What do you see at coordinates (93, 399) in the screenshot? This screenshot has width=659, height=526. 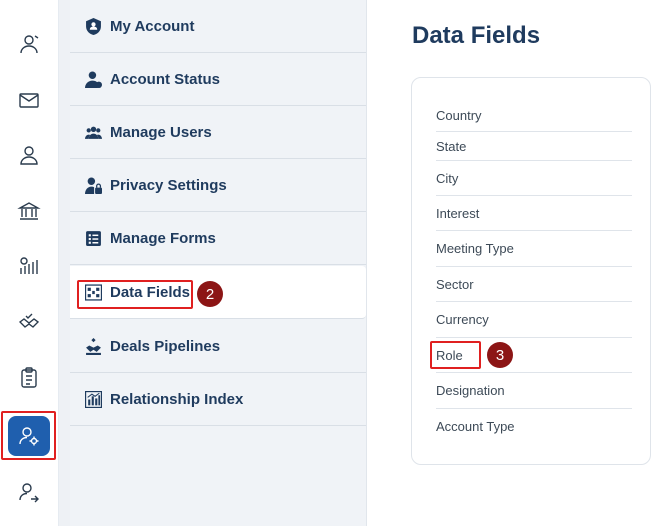 I see `chart-index-icon` at bounding box center [93, 399].